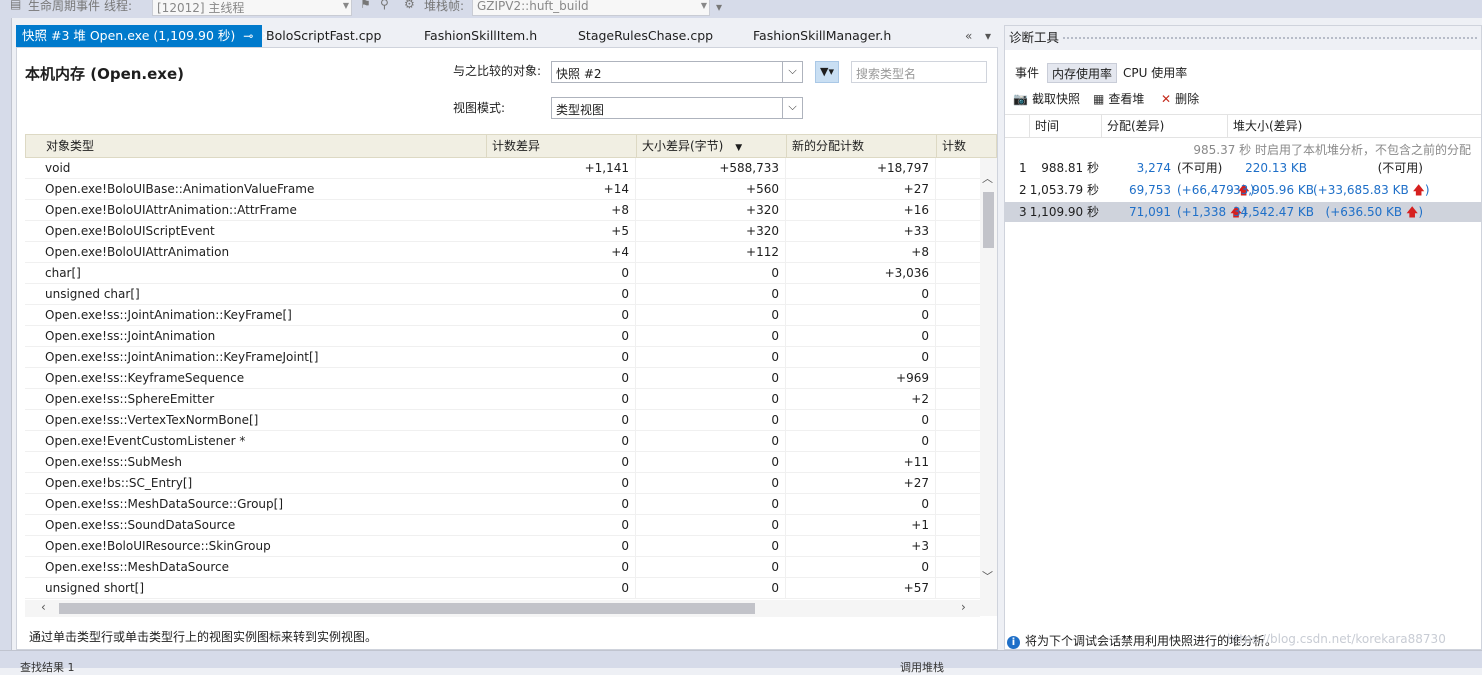 The width and height of the screenshot is (1482, 675). I want to click on table-row: Open.exe!BoloUIScriptEvent +5 +320 +33, so click(502, 231).